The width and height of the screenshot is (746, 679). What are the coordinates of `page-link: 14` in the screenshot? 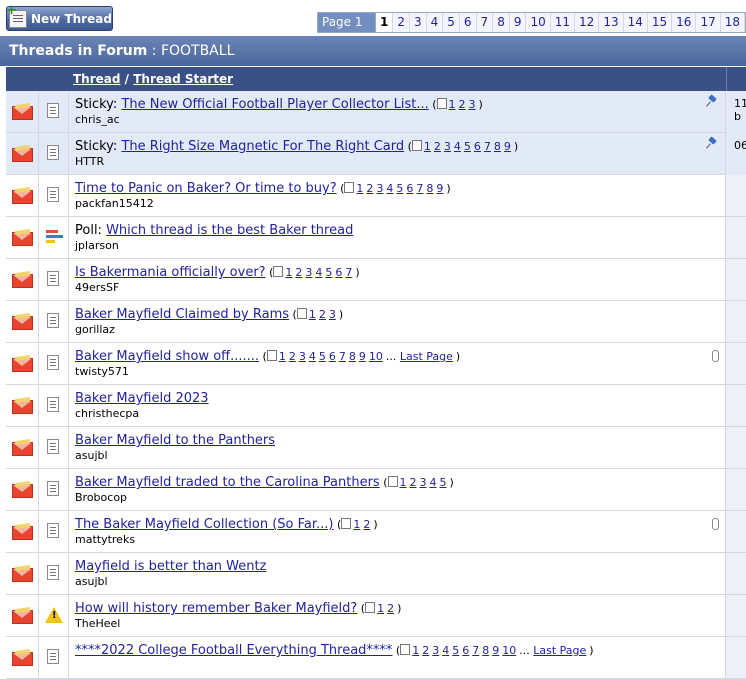 It's located at (636, 22).